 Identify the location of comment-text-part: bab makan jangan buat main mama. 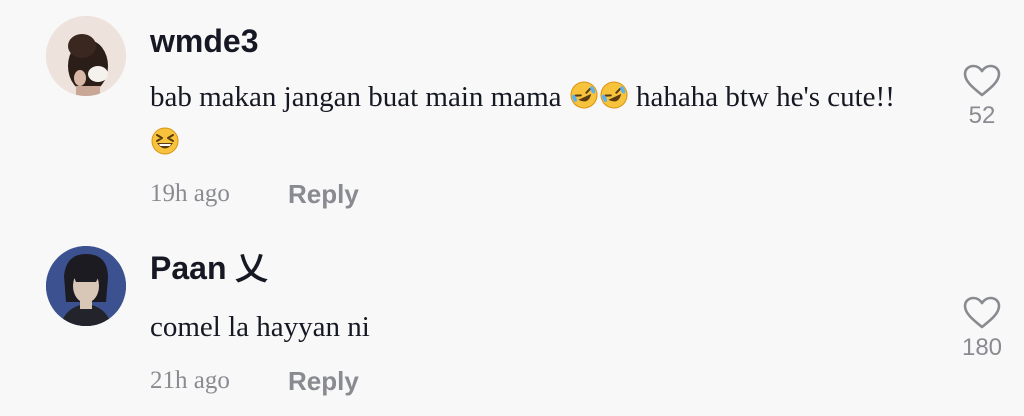
(359, 97).